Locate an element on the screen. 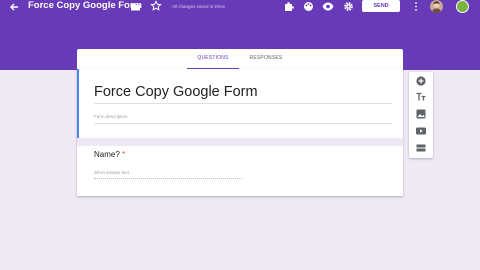 The width and height of the screenshot is (480, 270). form-title: Force Copy Google Form is located at coordinates (176, 92).